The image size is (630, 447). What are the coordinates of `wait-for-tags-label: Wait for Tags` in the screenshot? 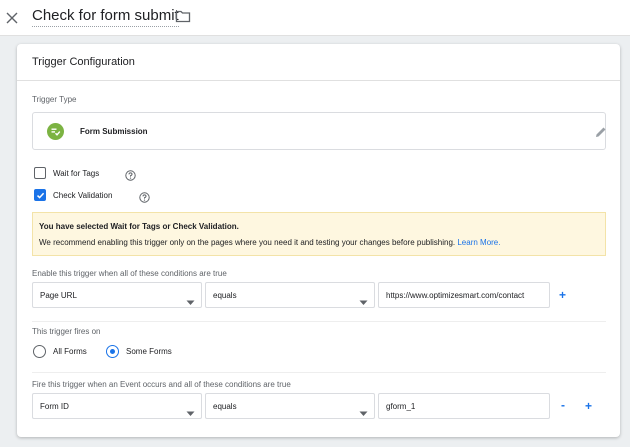 It's located at (76, 173).